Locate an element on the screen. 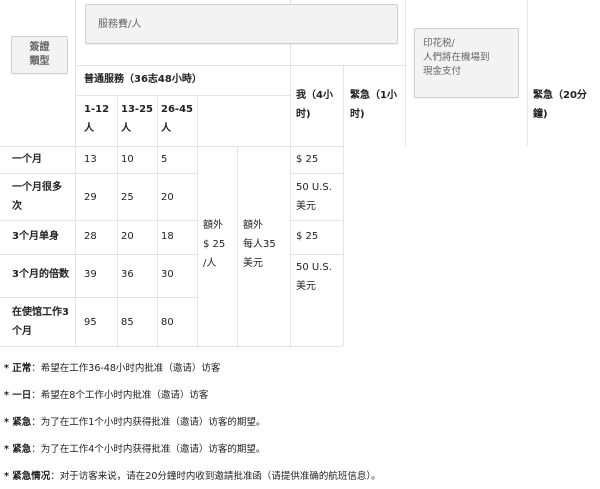 Image resolution: width=600 pixels, height=489 pixels. price-cell: 10 is located at coordinates (127, 159).